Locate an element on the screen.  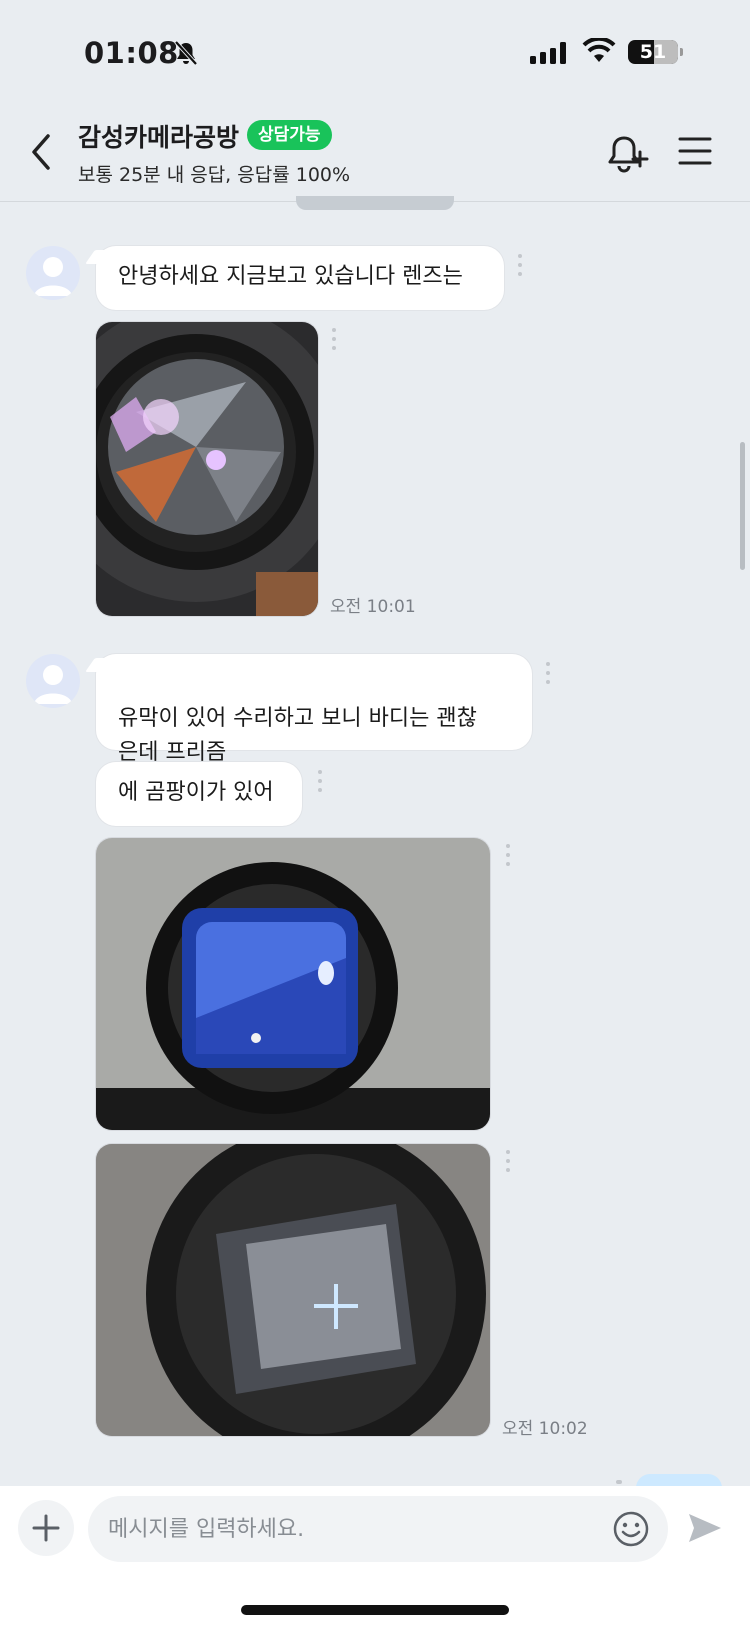
chat-title: 감성카메라공방 is located at coordinates (159, 137).